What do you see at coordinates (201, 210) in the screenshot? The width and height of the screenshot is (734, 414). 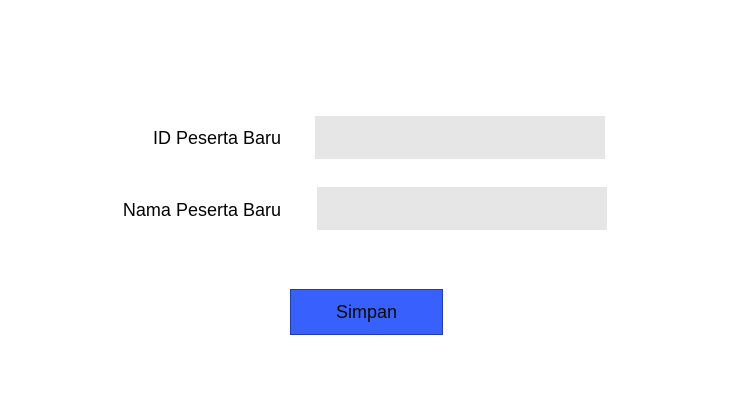 I see `nama-peserta-label: Nama Peserta Baru` at bounding box center [201, 210].